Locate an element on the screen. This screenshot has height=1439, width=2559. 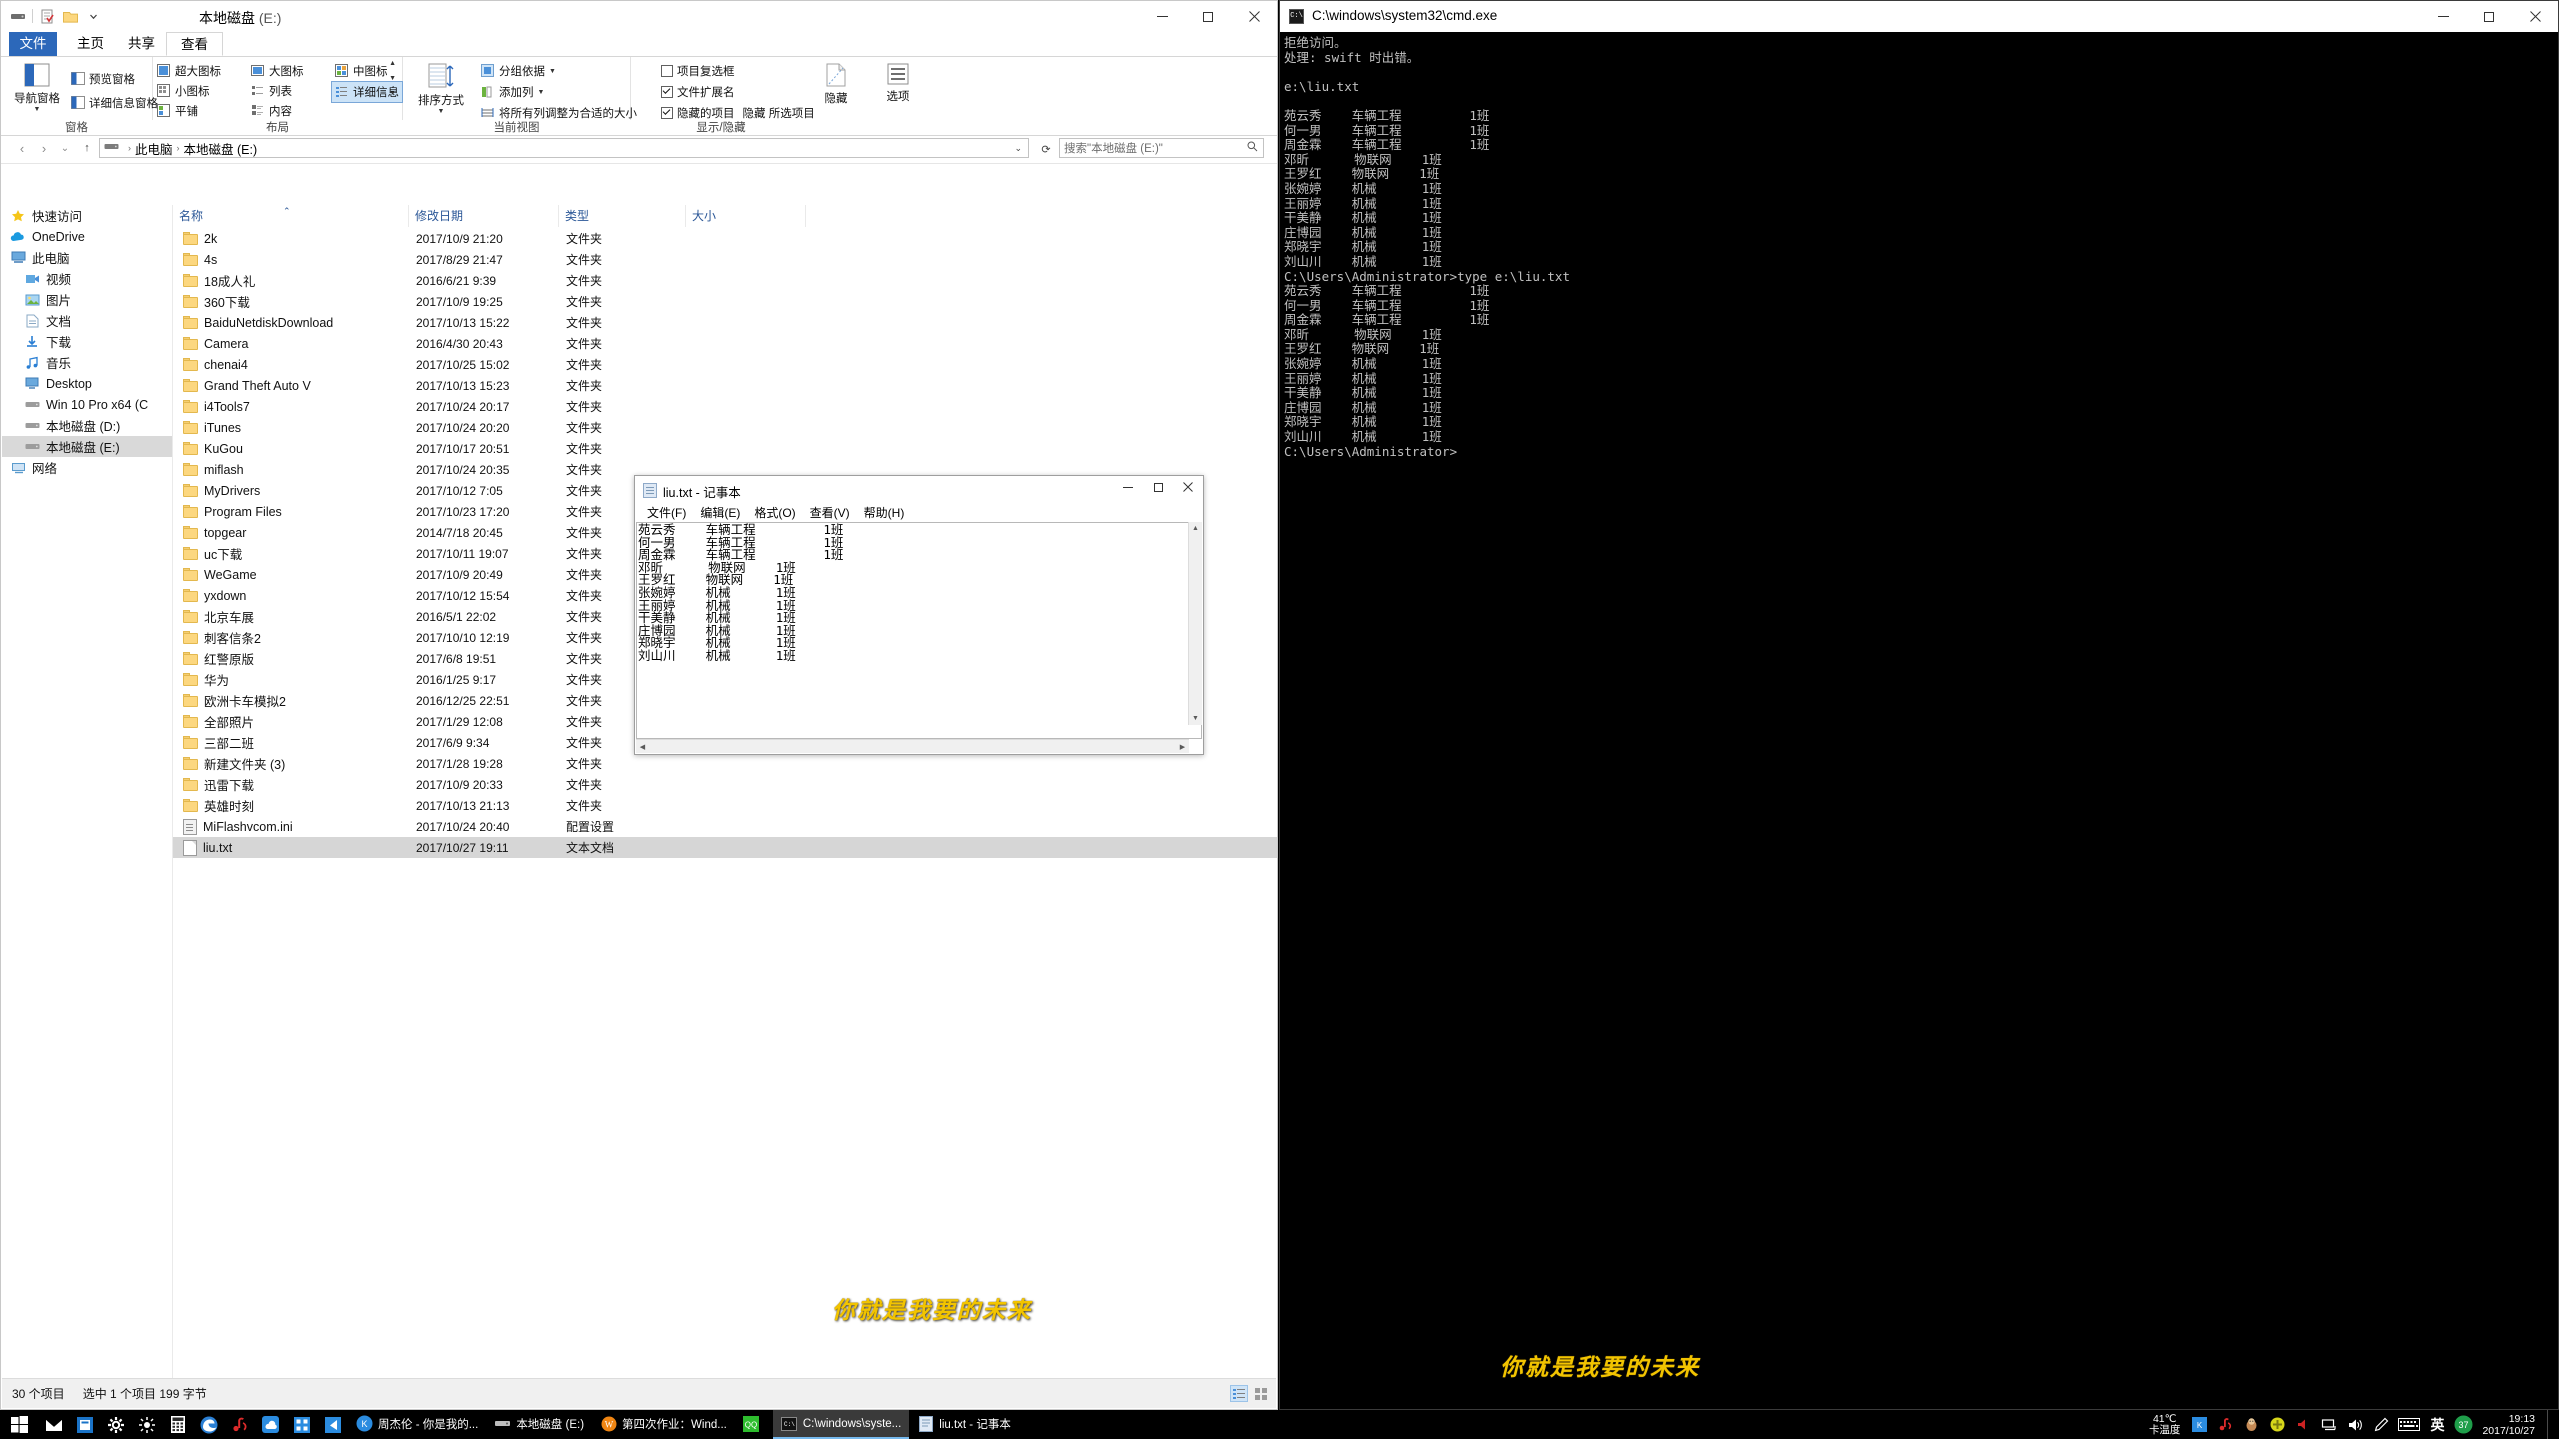
tab-share: 共享 is located at coordinates (141, 44).